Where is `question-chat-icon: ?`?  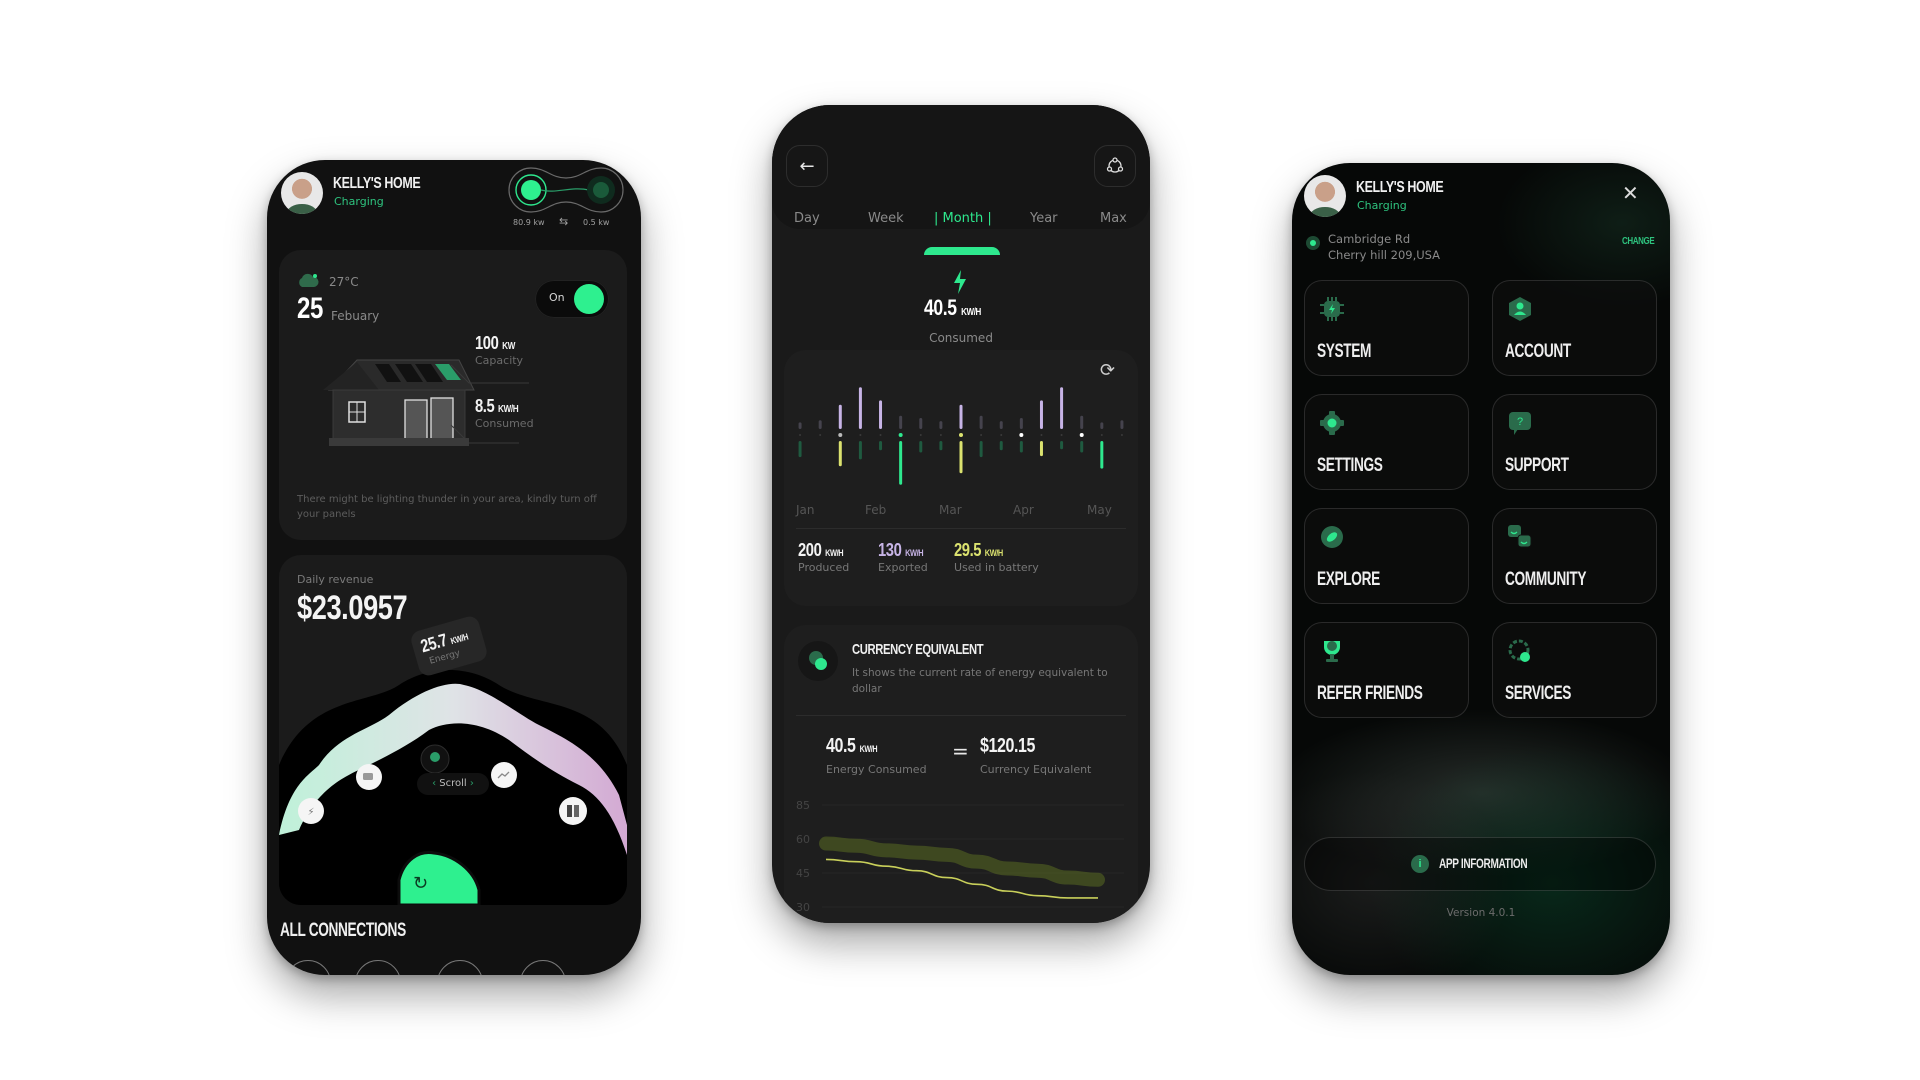
question-chat-icon: ? is located at coordinates (1520, 423).